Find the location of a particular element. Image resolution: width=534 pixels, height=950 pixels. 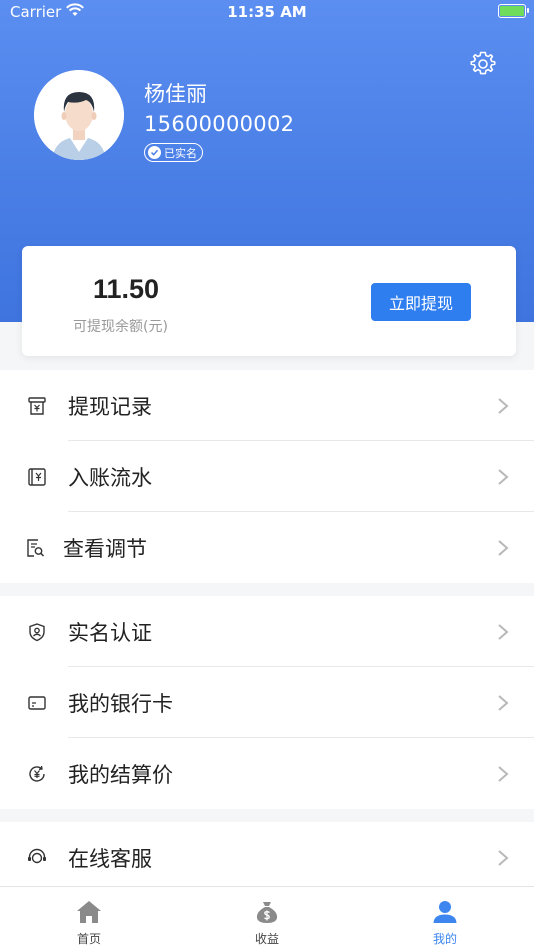

headset-icon is located at coordinates (37, 856).